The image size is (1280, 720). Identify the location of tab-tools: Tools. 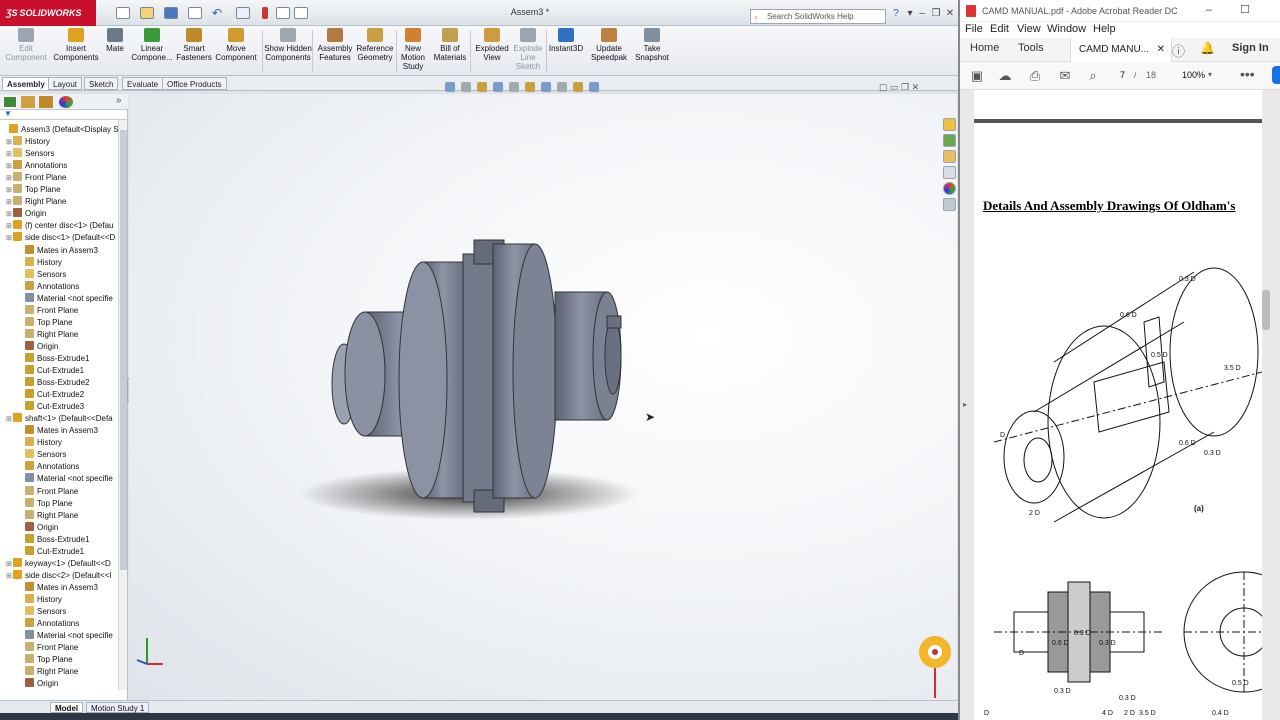
(1031, 48).